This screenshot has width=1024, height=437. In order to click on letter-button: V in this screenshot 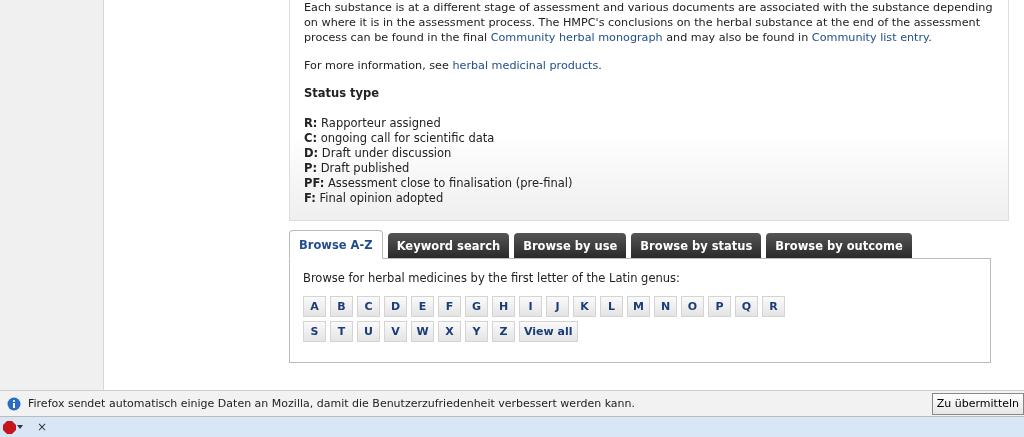, I will do `click(395, 331)`.